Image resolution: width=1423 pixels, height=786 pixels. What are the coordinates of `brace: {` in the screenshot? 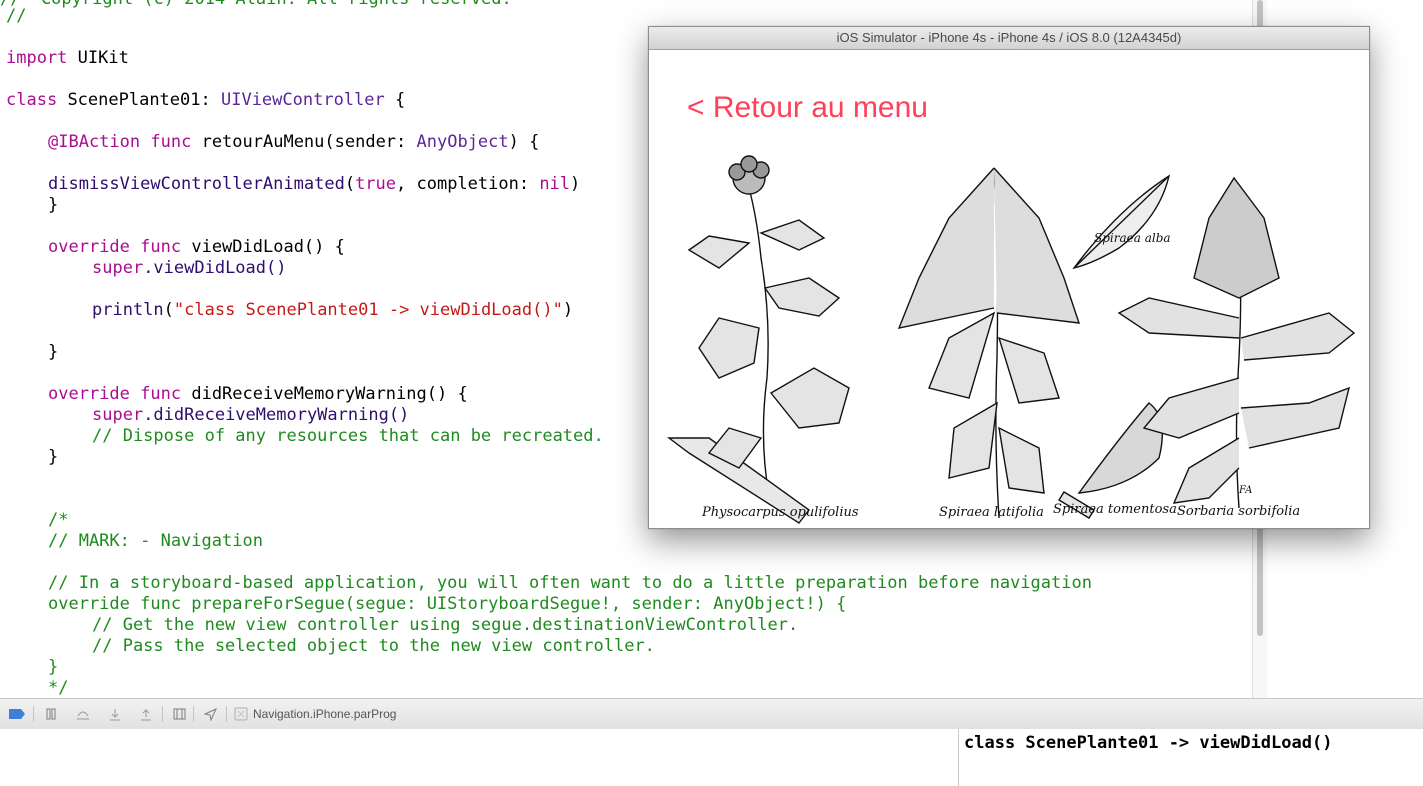 It's located at (400, 100).